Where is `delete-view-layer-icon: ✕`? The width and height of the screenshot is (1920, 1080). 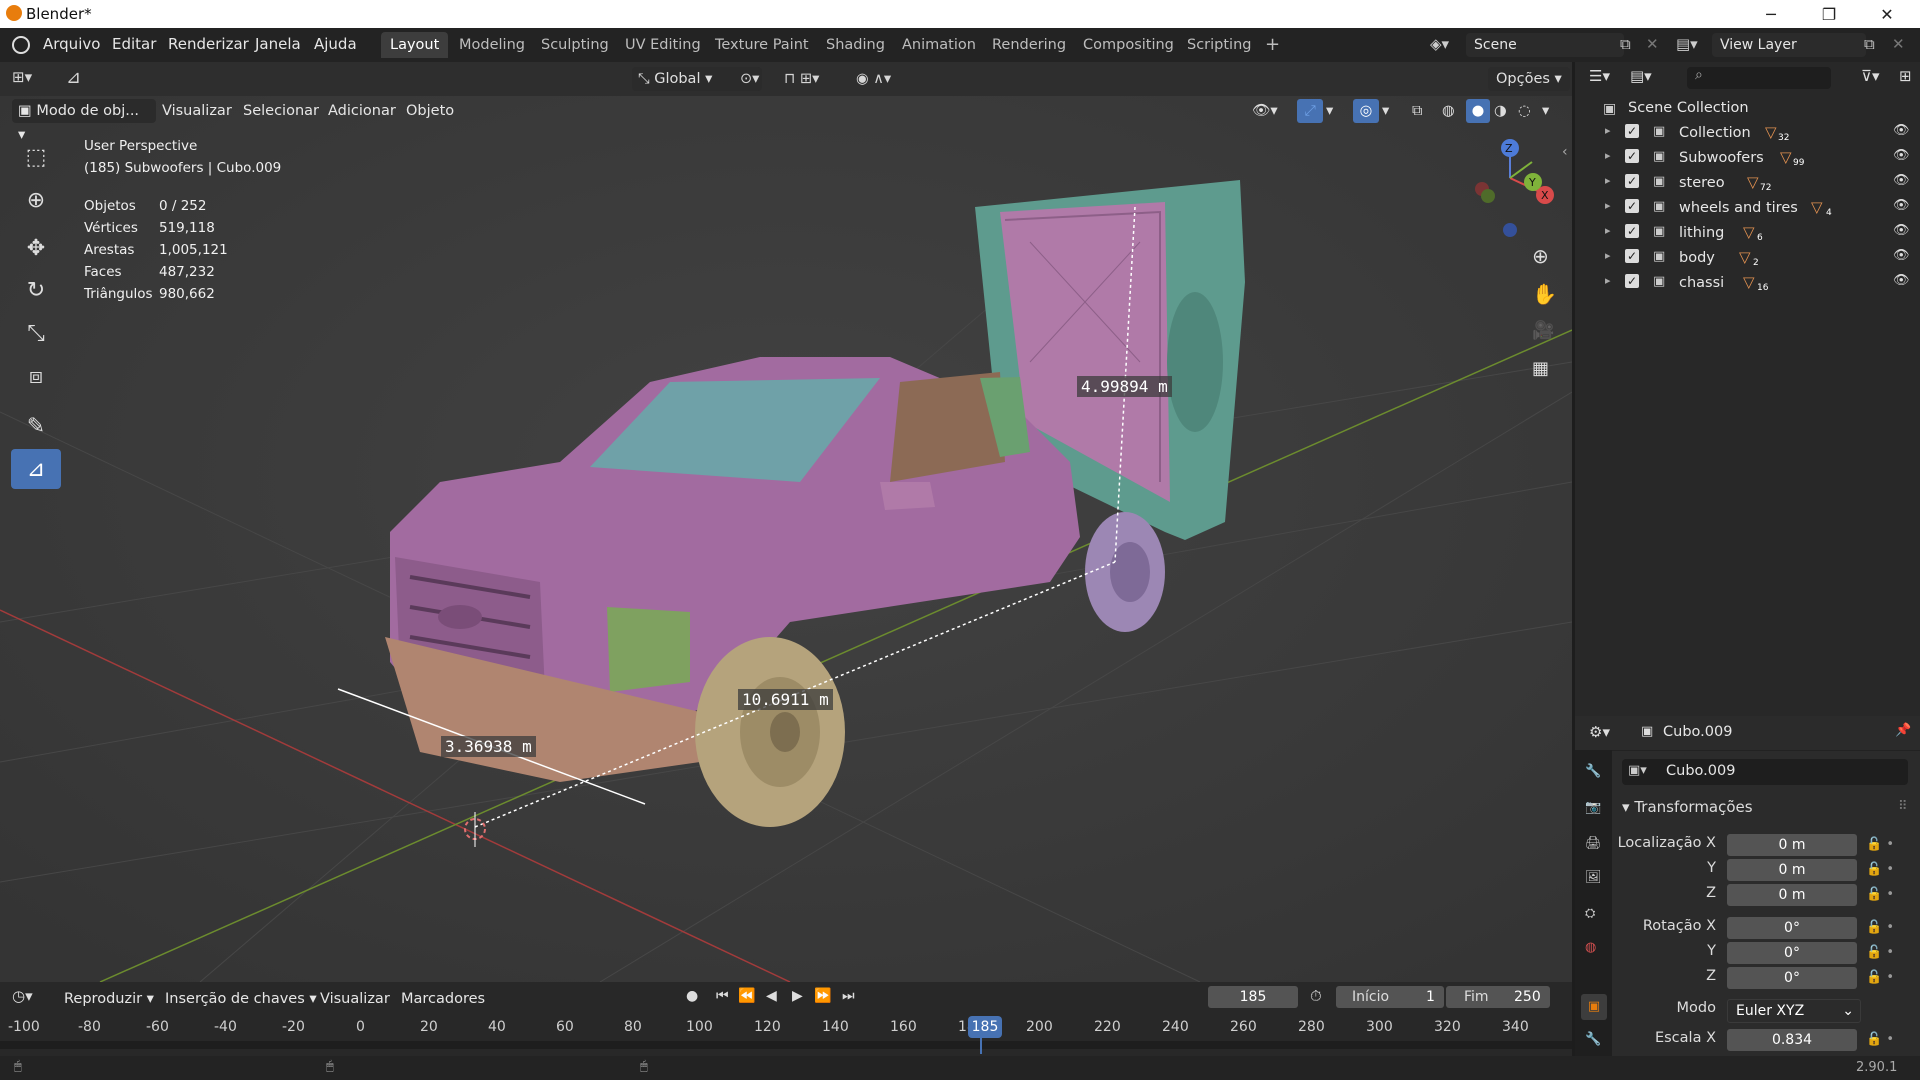 delete-view-layer-icon: ✕ is located at coordinates (1898, 44).